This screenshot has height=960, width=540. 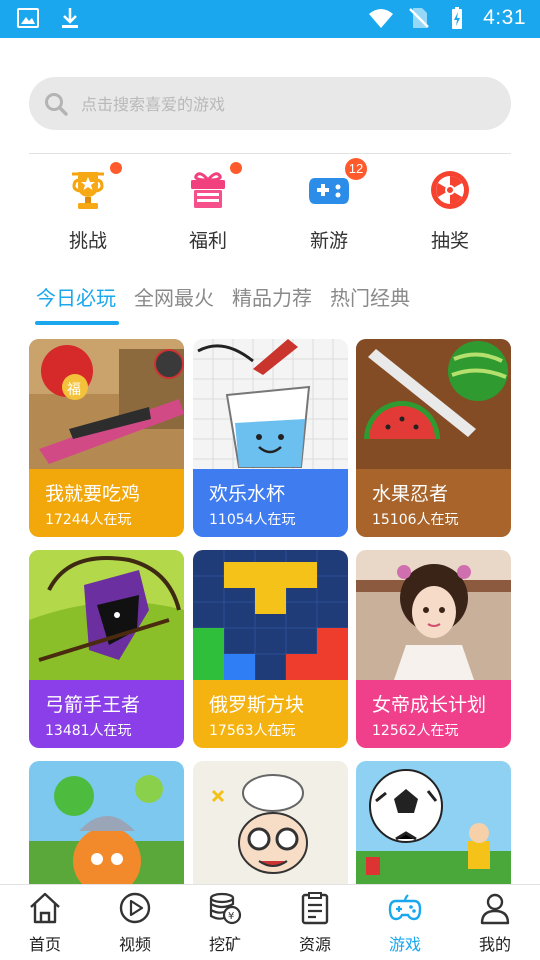 I want to click on new-games-badge: 12, so click(x=356, y=169).